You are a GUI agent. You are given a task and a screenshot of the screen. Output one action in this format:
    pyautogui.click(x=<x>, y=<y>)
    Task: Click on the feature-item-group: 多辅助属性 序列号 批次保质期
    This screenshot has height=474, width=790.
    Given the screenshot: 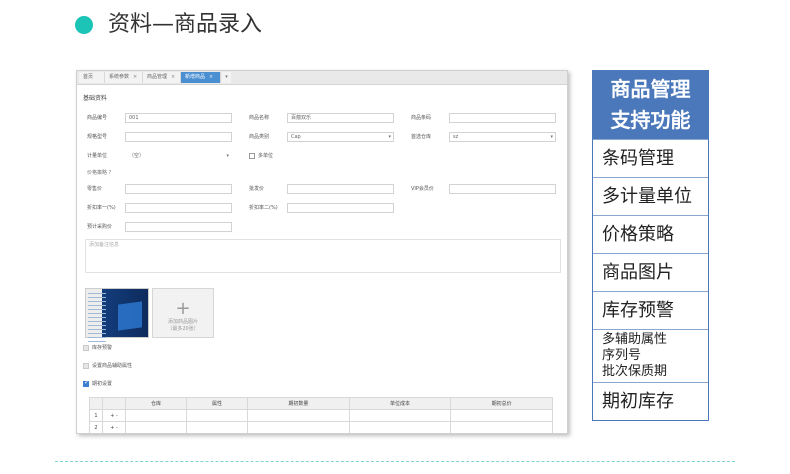 What is the action you would take?
    pyautogui.click(x=650, y=355)
    